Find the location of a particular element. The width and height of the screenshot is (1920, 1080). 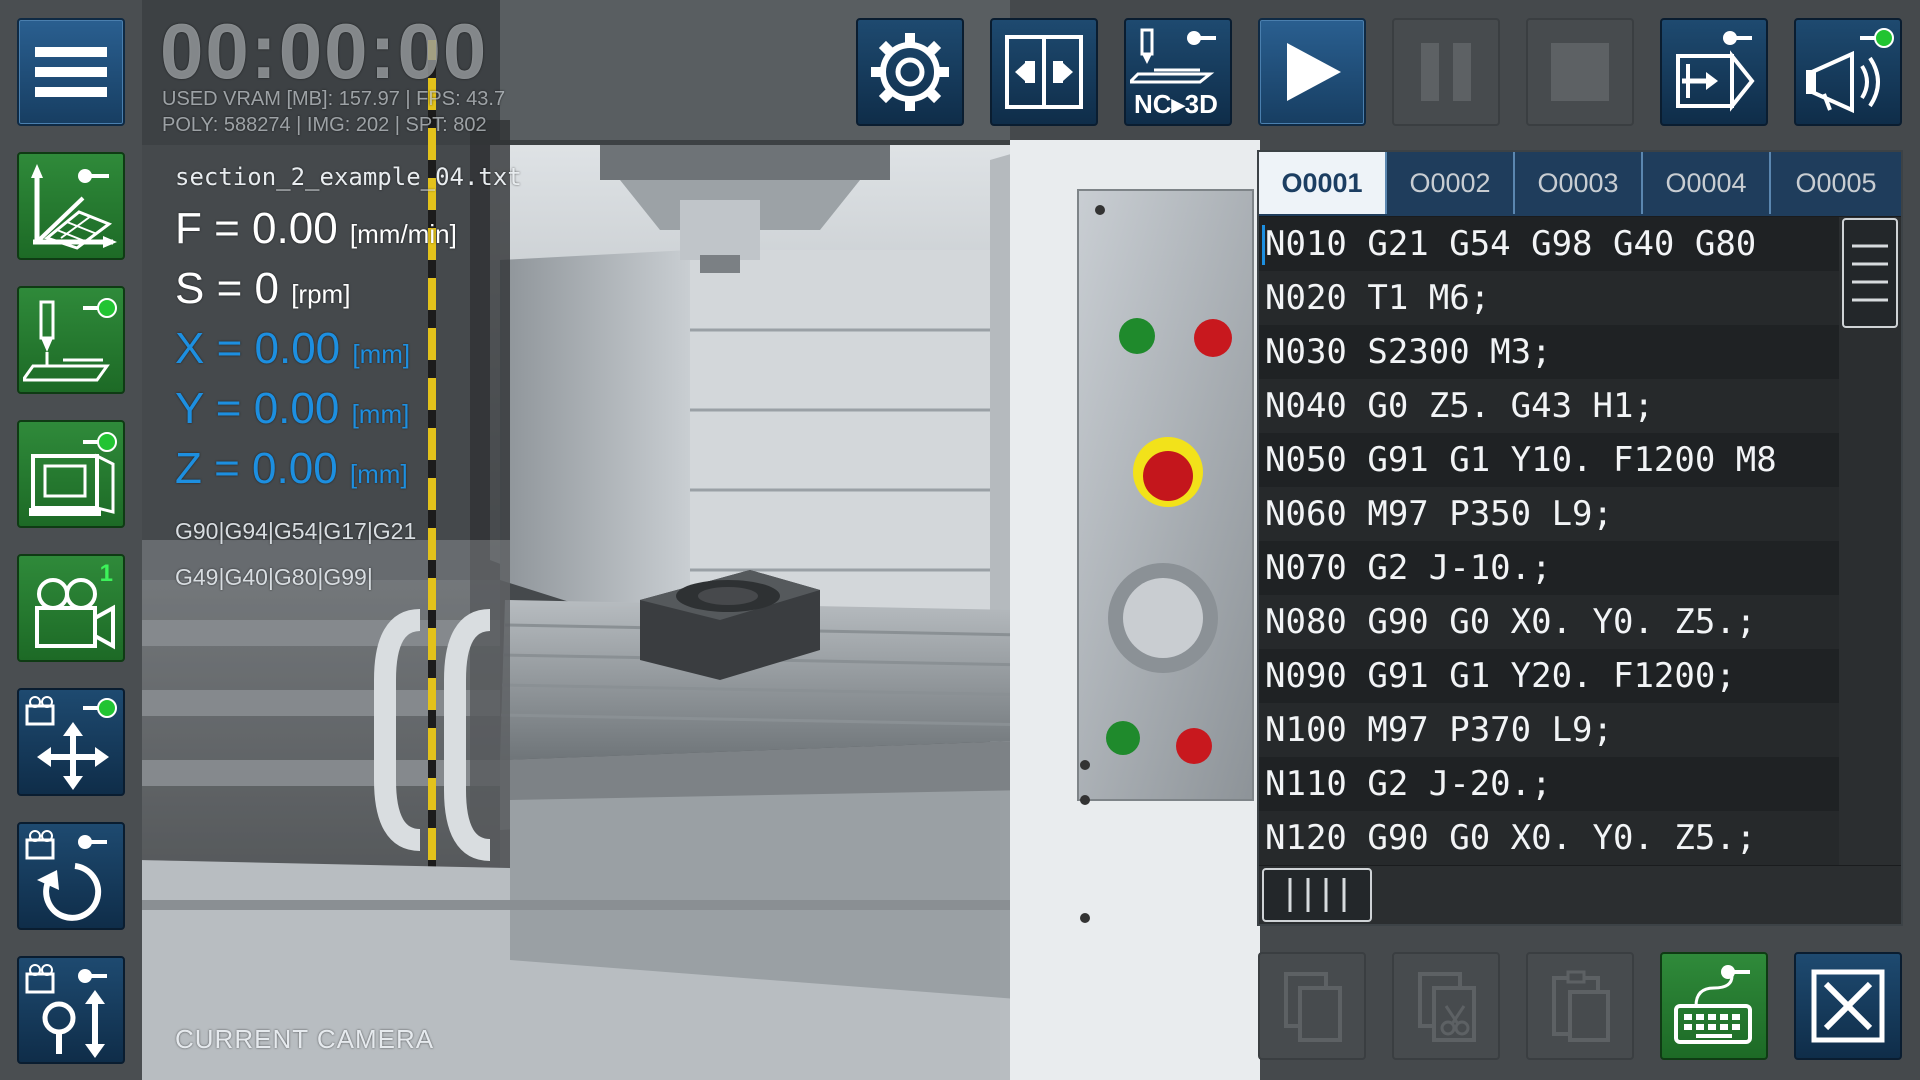

pause-icon is located at coordinates (1446, 72).